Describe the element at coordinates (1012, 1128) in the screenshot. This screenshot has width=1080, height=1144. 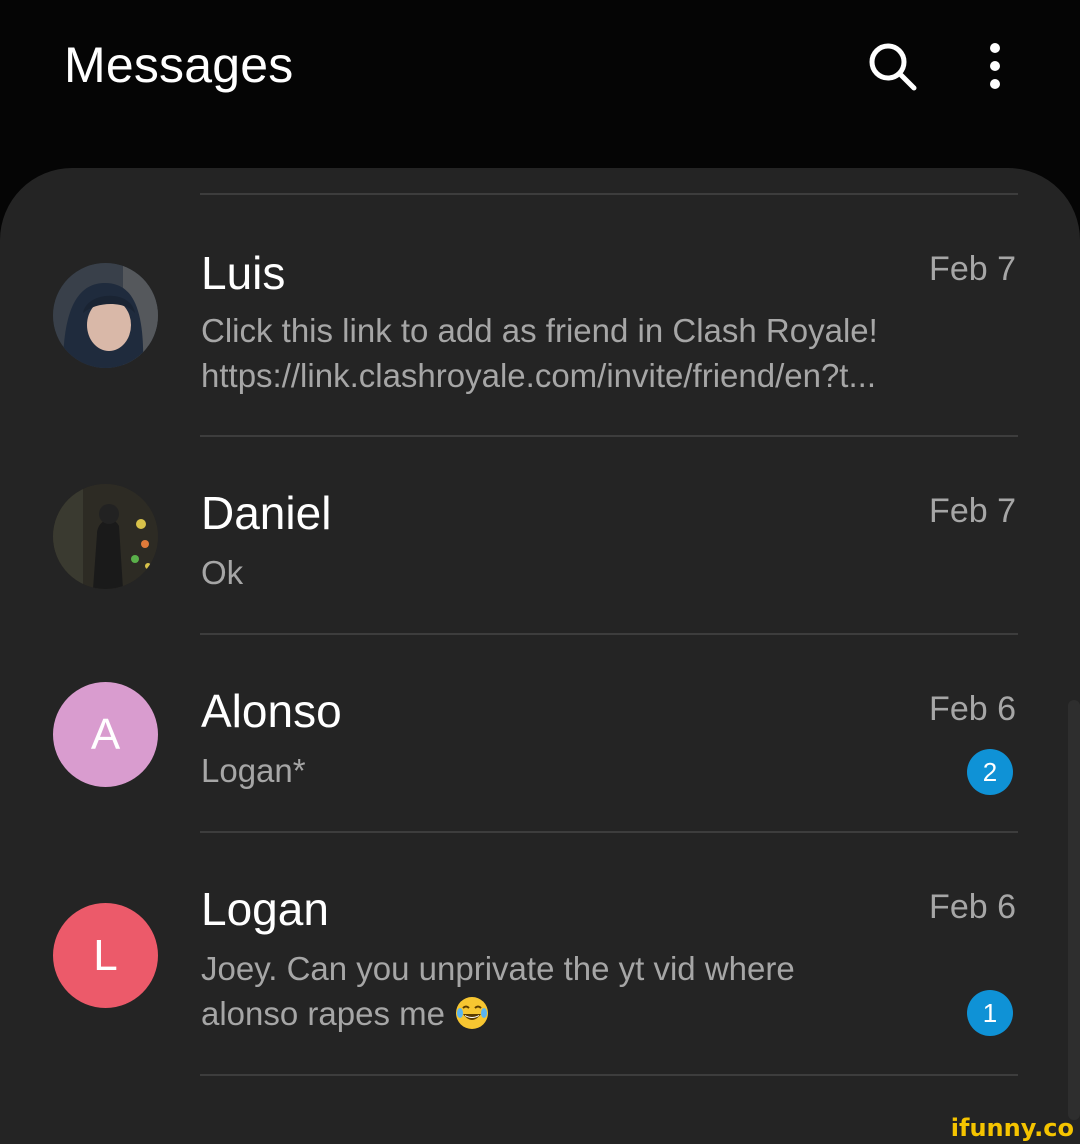
I see `watermark: ifunny.co` at that location.